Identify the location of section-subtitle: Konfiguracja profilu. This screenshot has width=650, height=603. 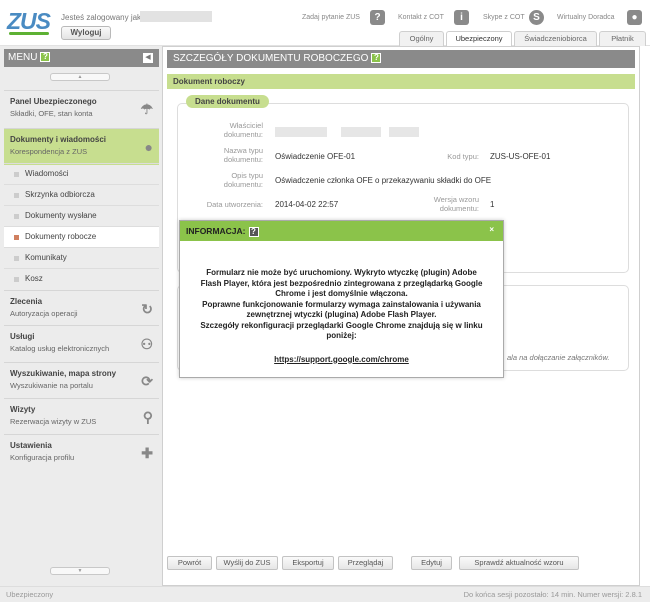
(42, 457).